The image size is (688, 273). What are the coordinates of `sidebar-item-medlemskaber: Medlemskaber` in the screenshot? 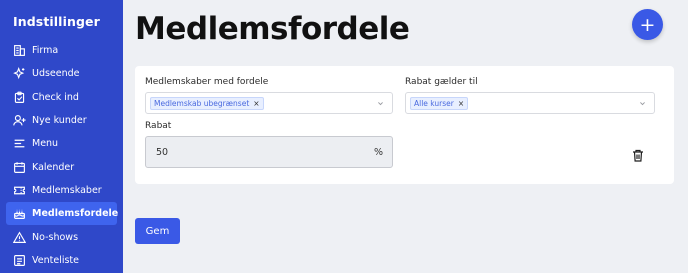 It's located at (61, 190).